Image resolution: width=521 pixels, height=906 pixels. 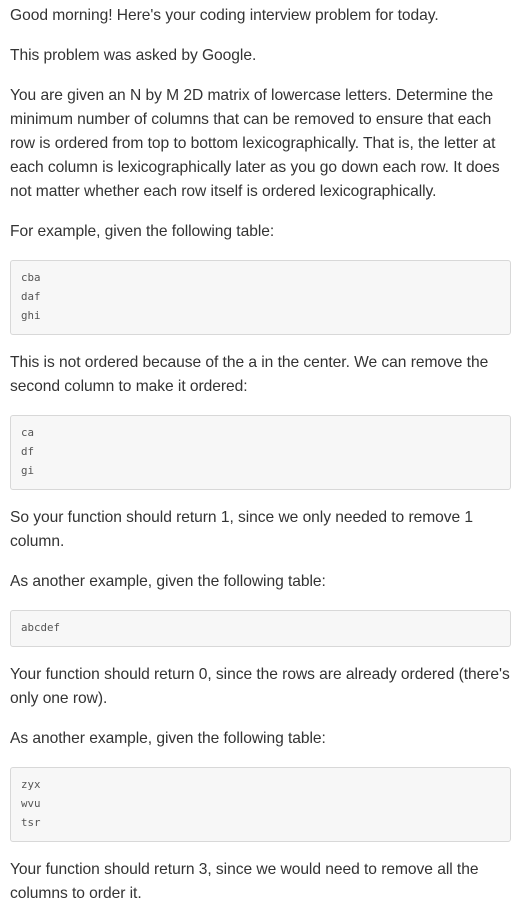 I want to click on example2-code-block: abcdef, so click(x=260, y=628).